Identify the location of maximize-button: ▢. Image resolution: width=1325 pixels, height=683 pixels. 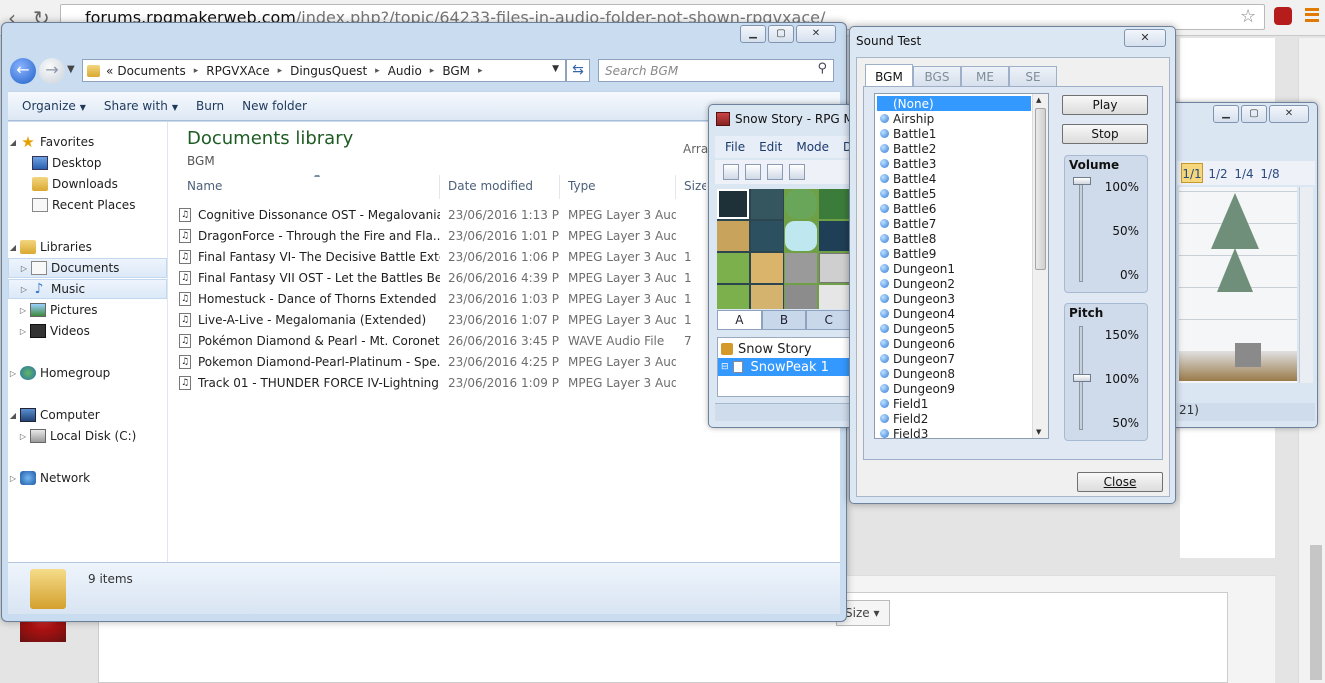
(1254, 114).